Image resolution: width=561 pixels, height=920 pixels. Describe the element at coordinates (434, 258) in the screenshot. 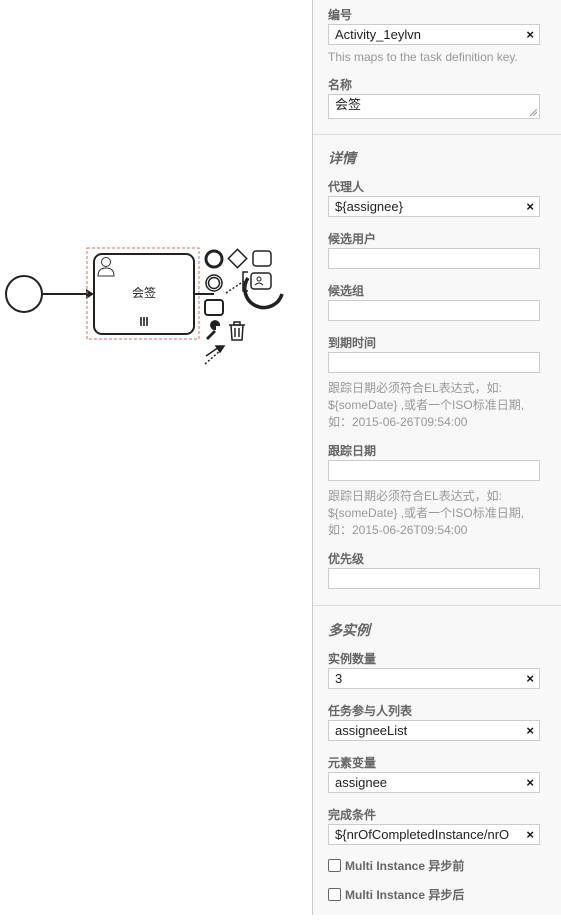

I see `candidate-users-input` at that location.